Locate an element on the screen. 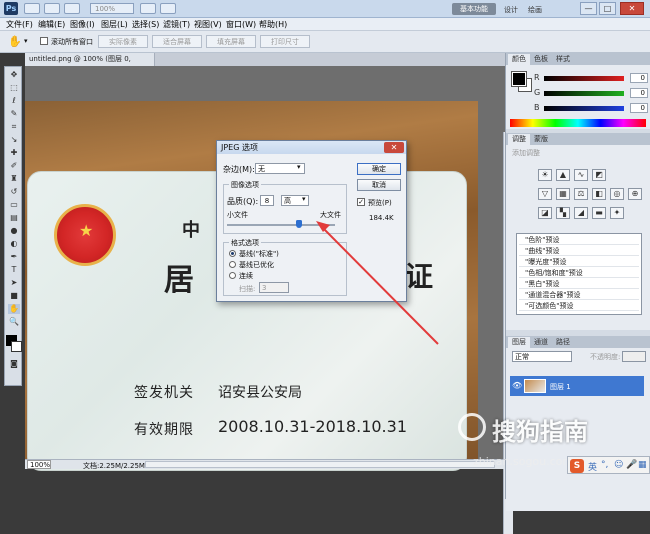 The image size is (650, 534). tab-adjustments: 调整 is located at coordinates (519, 139).